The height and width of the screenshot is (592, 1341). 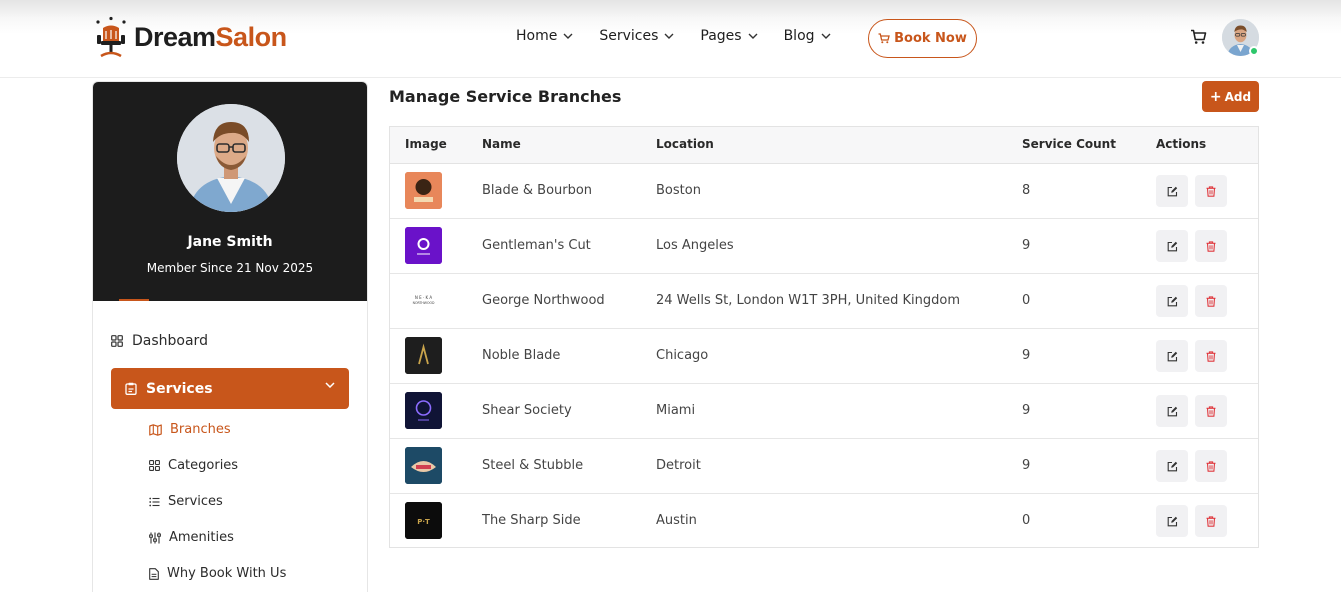 What do you see at coordinates (200, 429) in the screenshot?
I see `sidebar-subitem-label: Branches` at bounding box center [200, 429].